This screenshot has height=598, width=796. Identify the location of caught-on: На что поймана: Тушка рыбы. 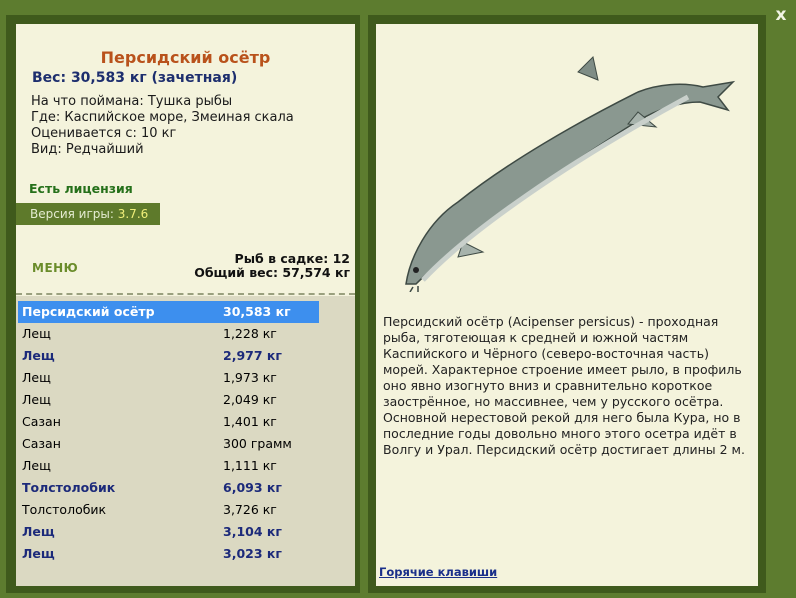
(132, 101).